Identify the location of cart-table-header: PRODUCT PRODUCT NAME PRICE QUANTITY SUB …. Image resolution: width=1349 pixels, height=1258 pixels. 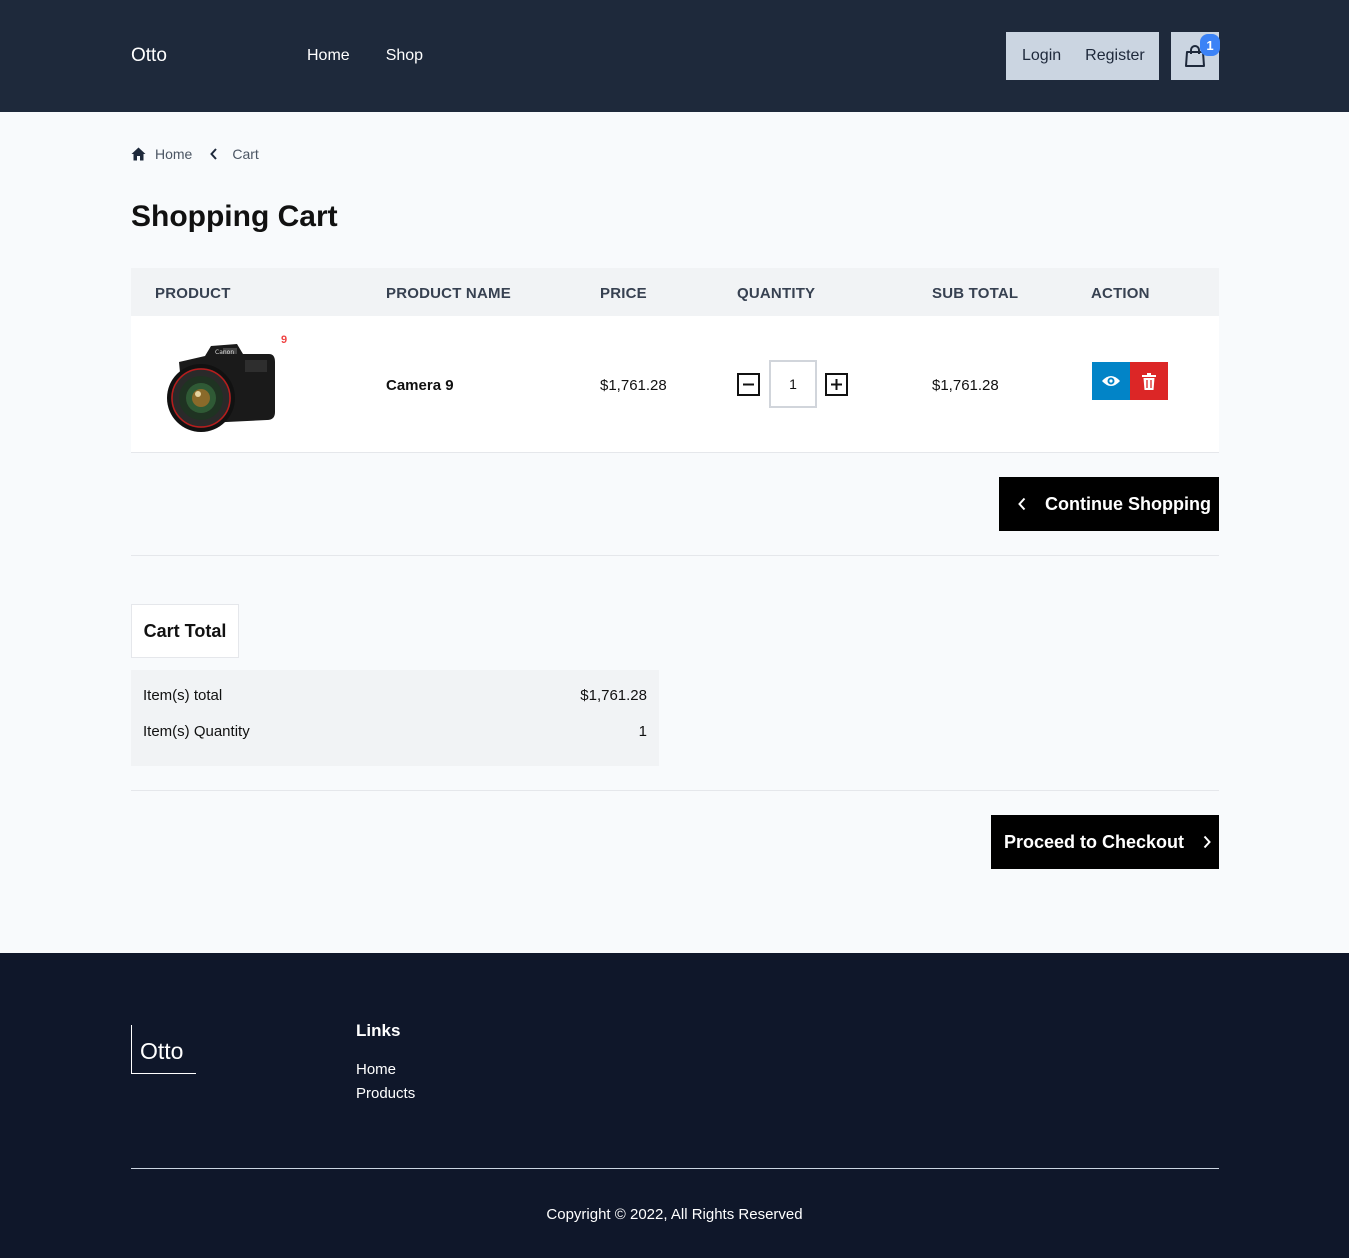
(675, 292).